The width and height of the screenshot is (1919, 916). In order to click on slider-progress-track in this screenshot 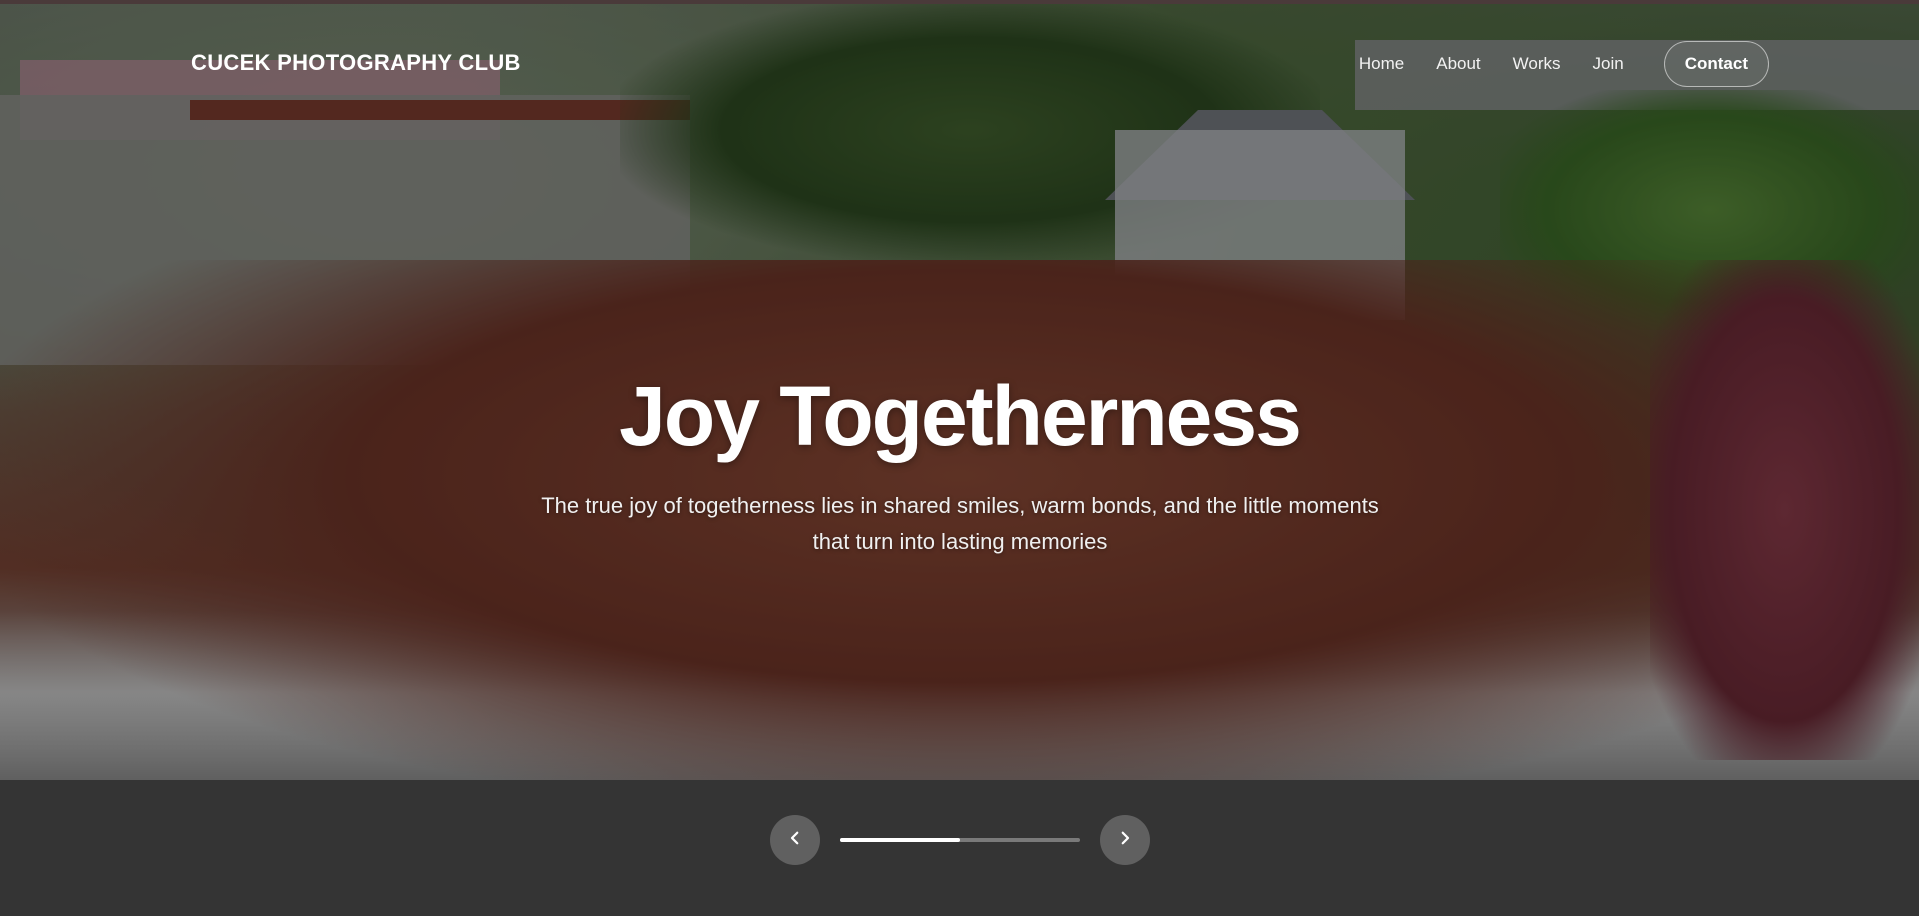, I will do `click(960, 840)`.